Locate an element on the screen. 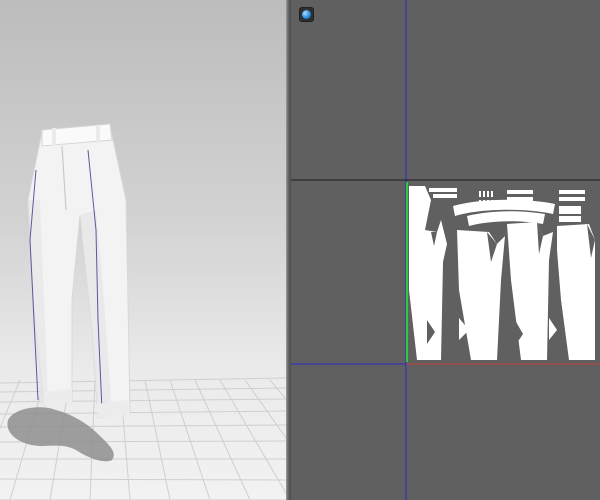 The height and width of the screenshot is (500, 600). sphere-3d-icon is located at coordinates (306, 14).